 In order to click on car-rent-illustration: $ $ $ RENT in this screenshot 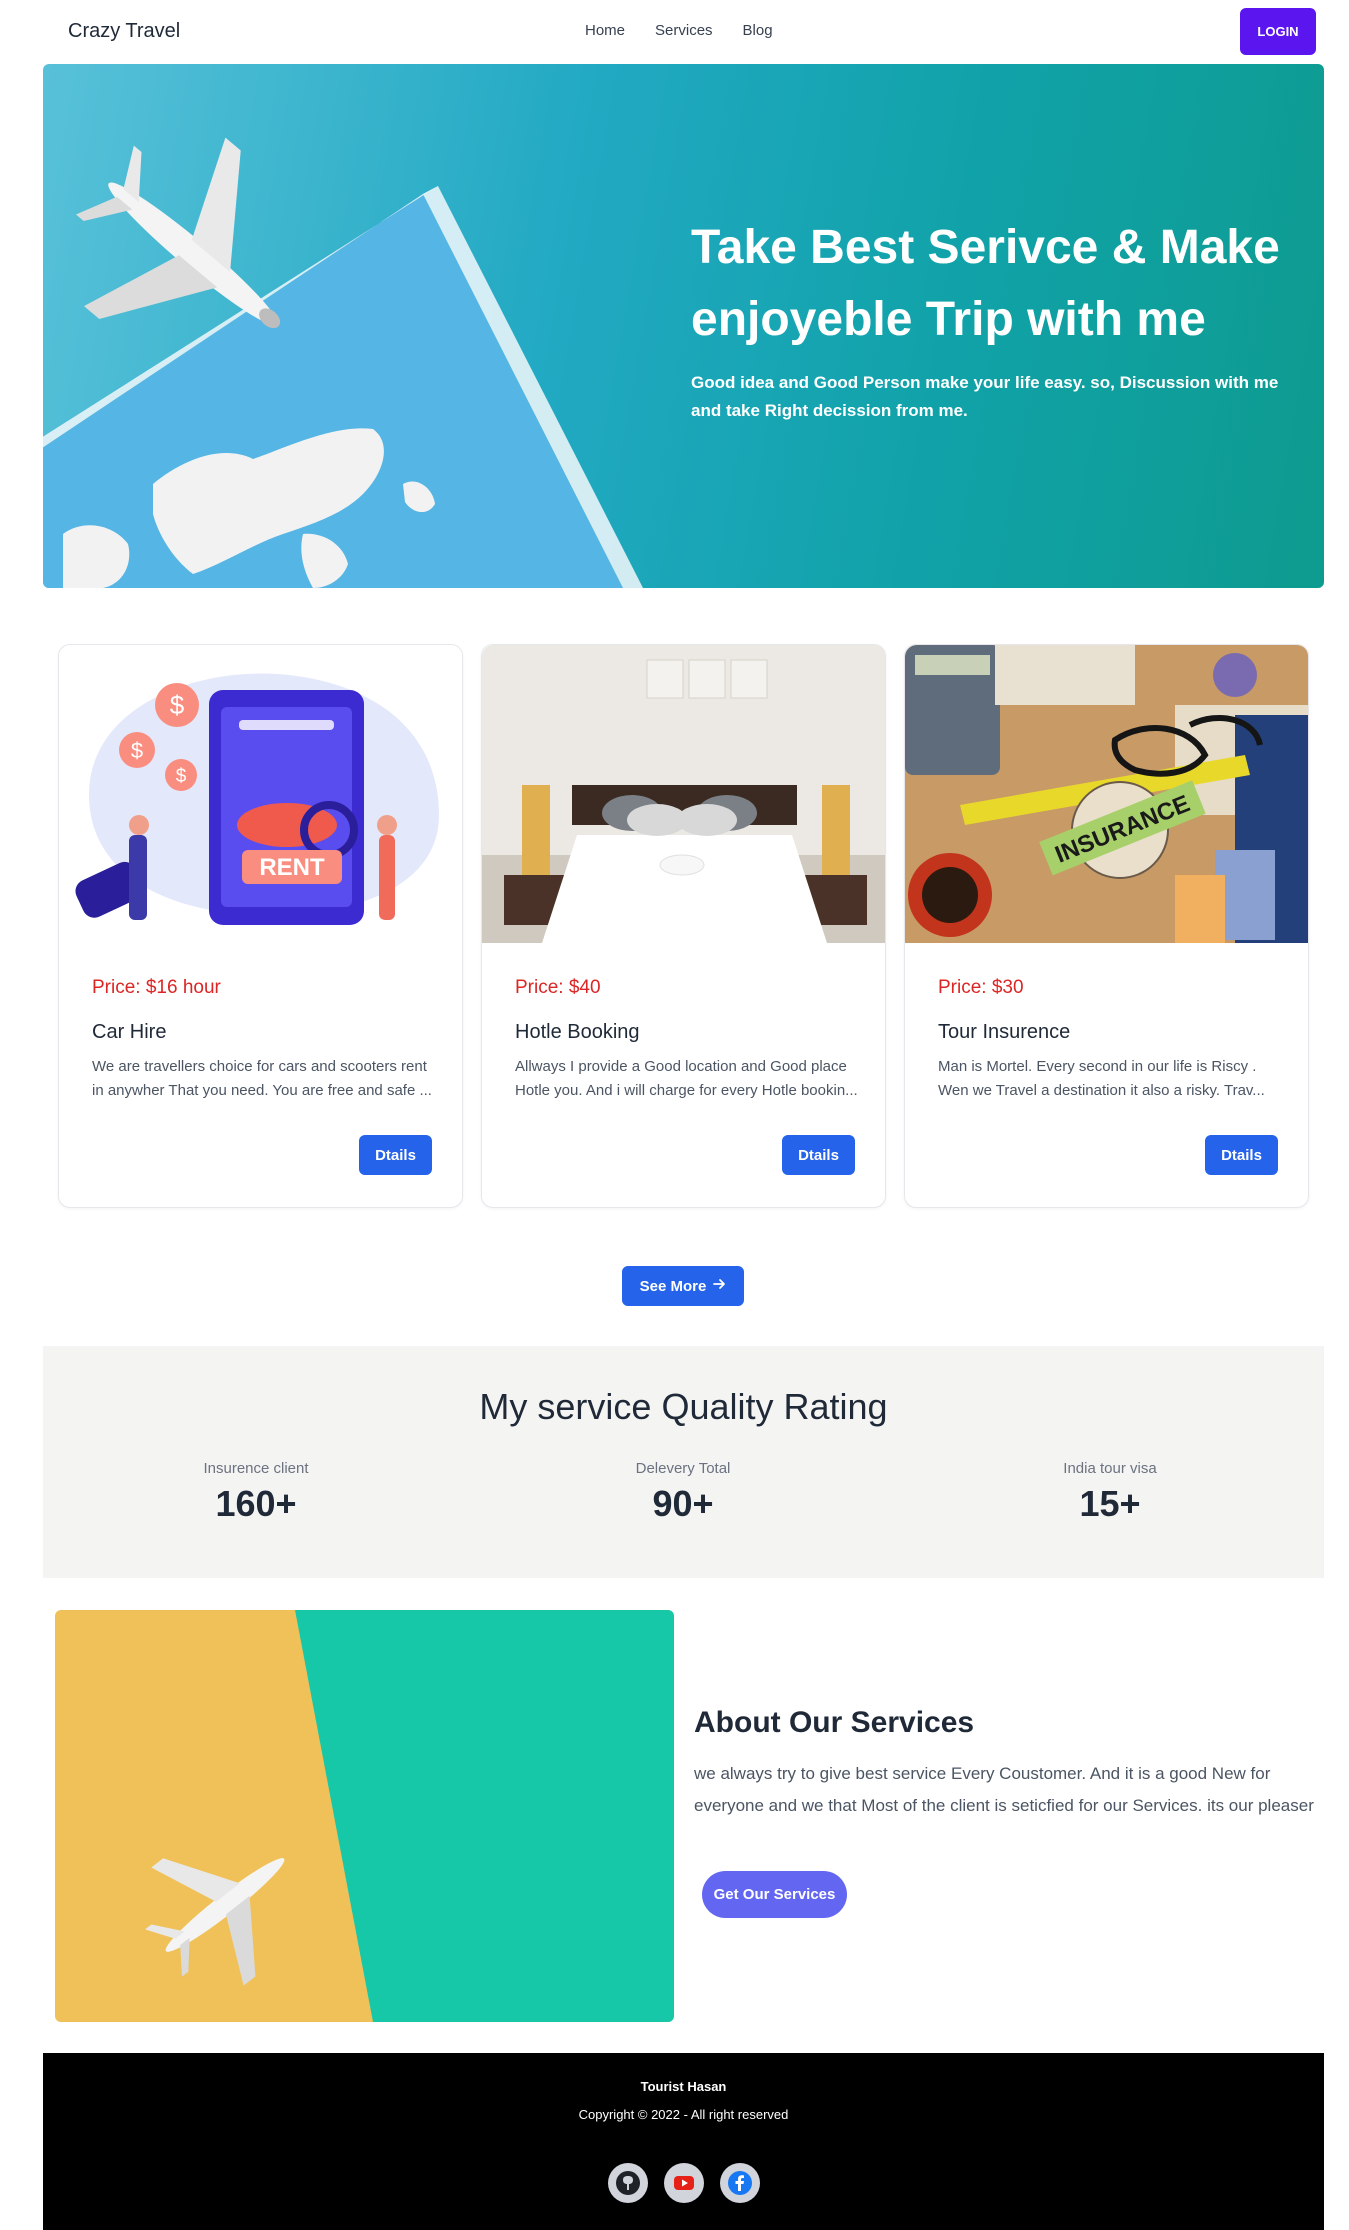, I will do `click(260, 794)`.